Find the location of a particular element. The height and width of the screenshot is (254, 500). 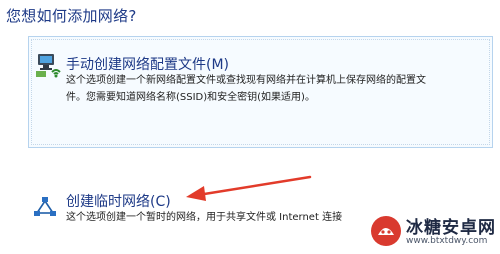

watermark-logo-icon is located at coordinates (386, 231).